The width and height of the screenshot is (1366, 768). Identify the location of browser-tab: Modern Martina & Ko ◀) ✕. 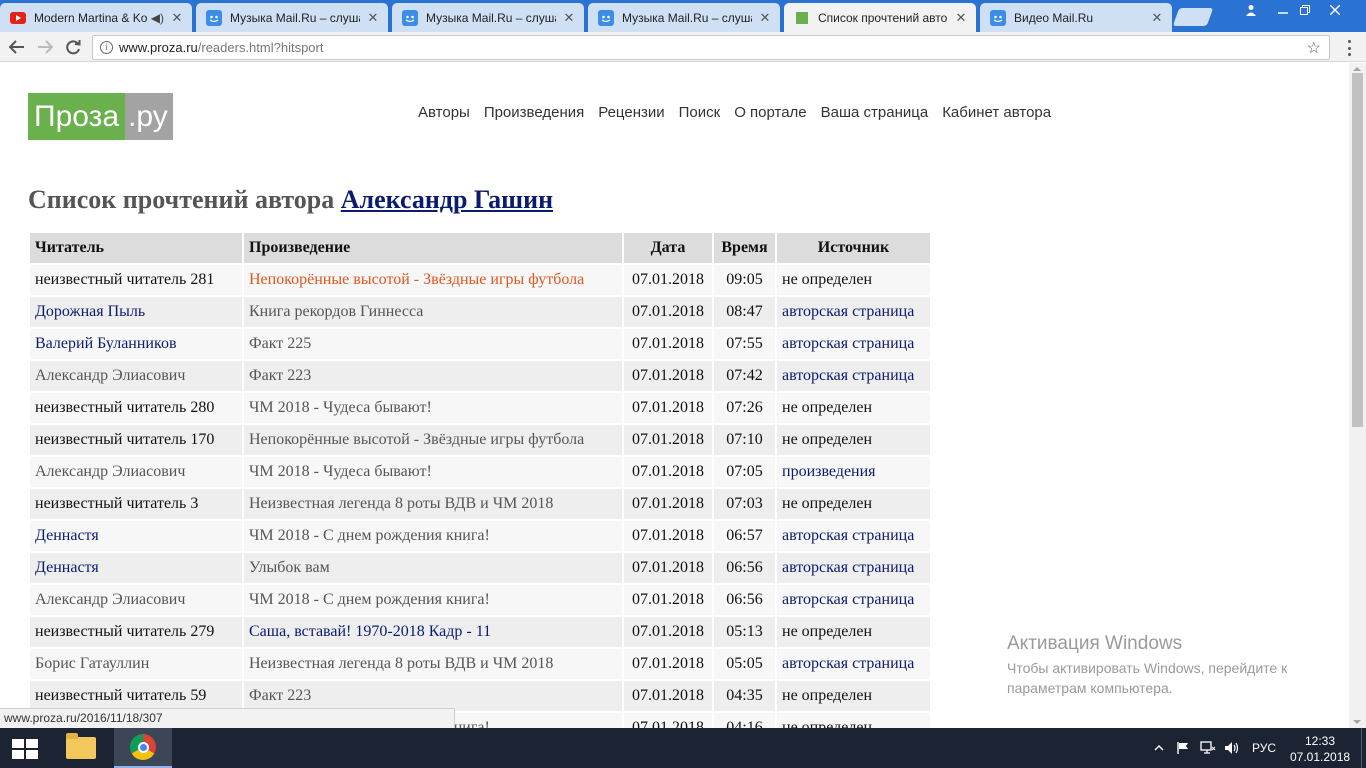
(96, 17).